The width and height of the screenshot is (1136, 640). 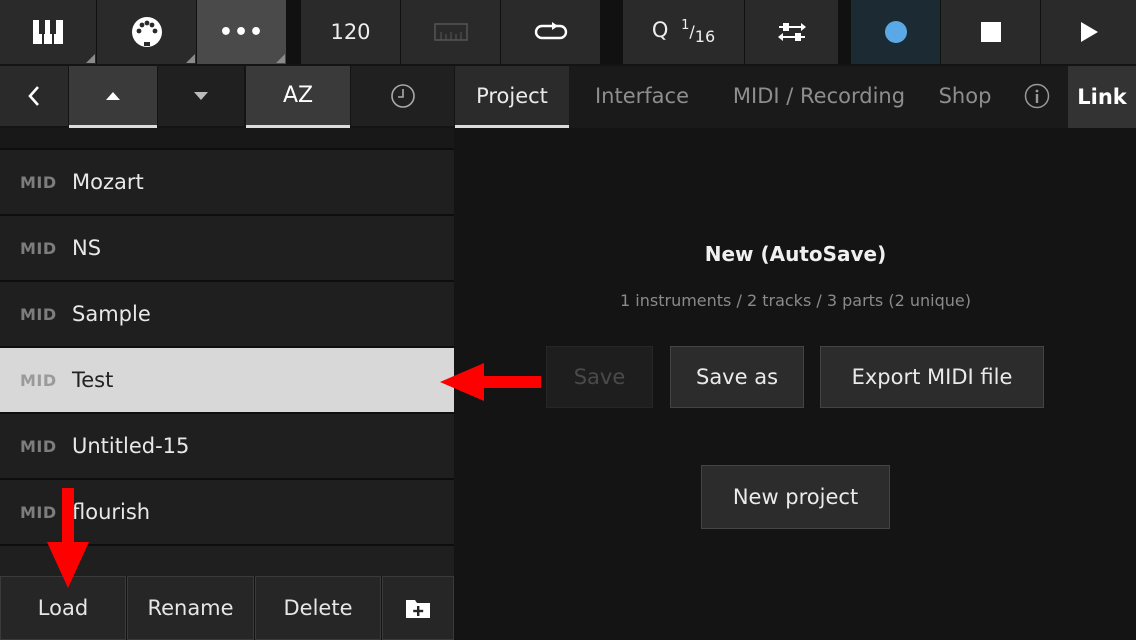 I want to click on sliders-icon, so click(x=791, y=32).